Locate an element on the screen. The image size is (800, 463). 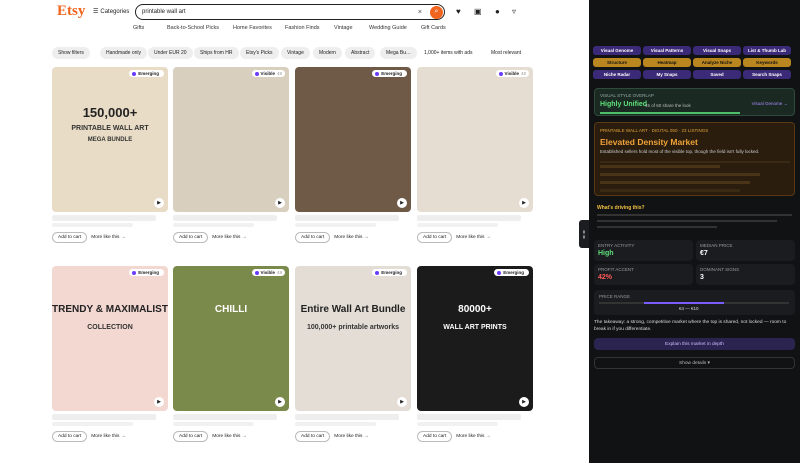
etsy-logo: Etsy is located at coordinates (71, 11).